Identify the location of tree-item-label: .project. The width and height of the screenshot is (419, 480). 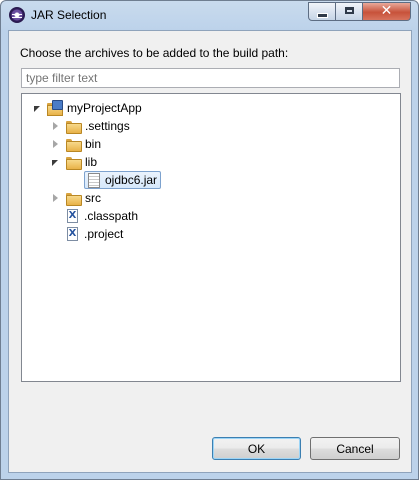
(104, 234).